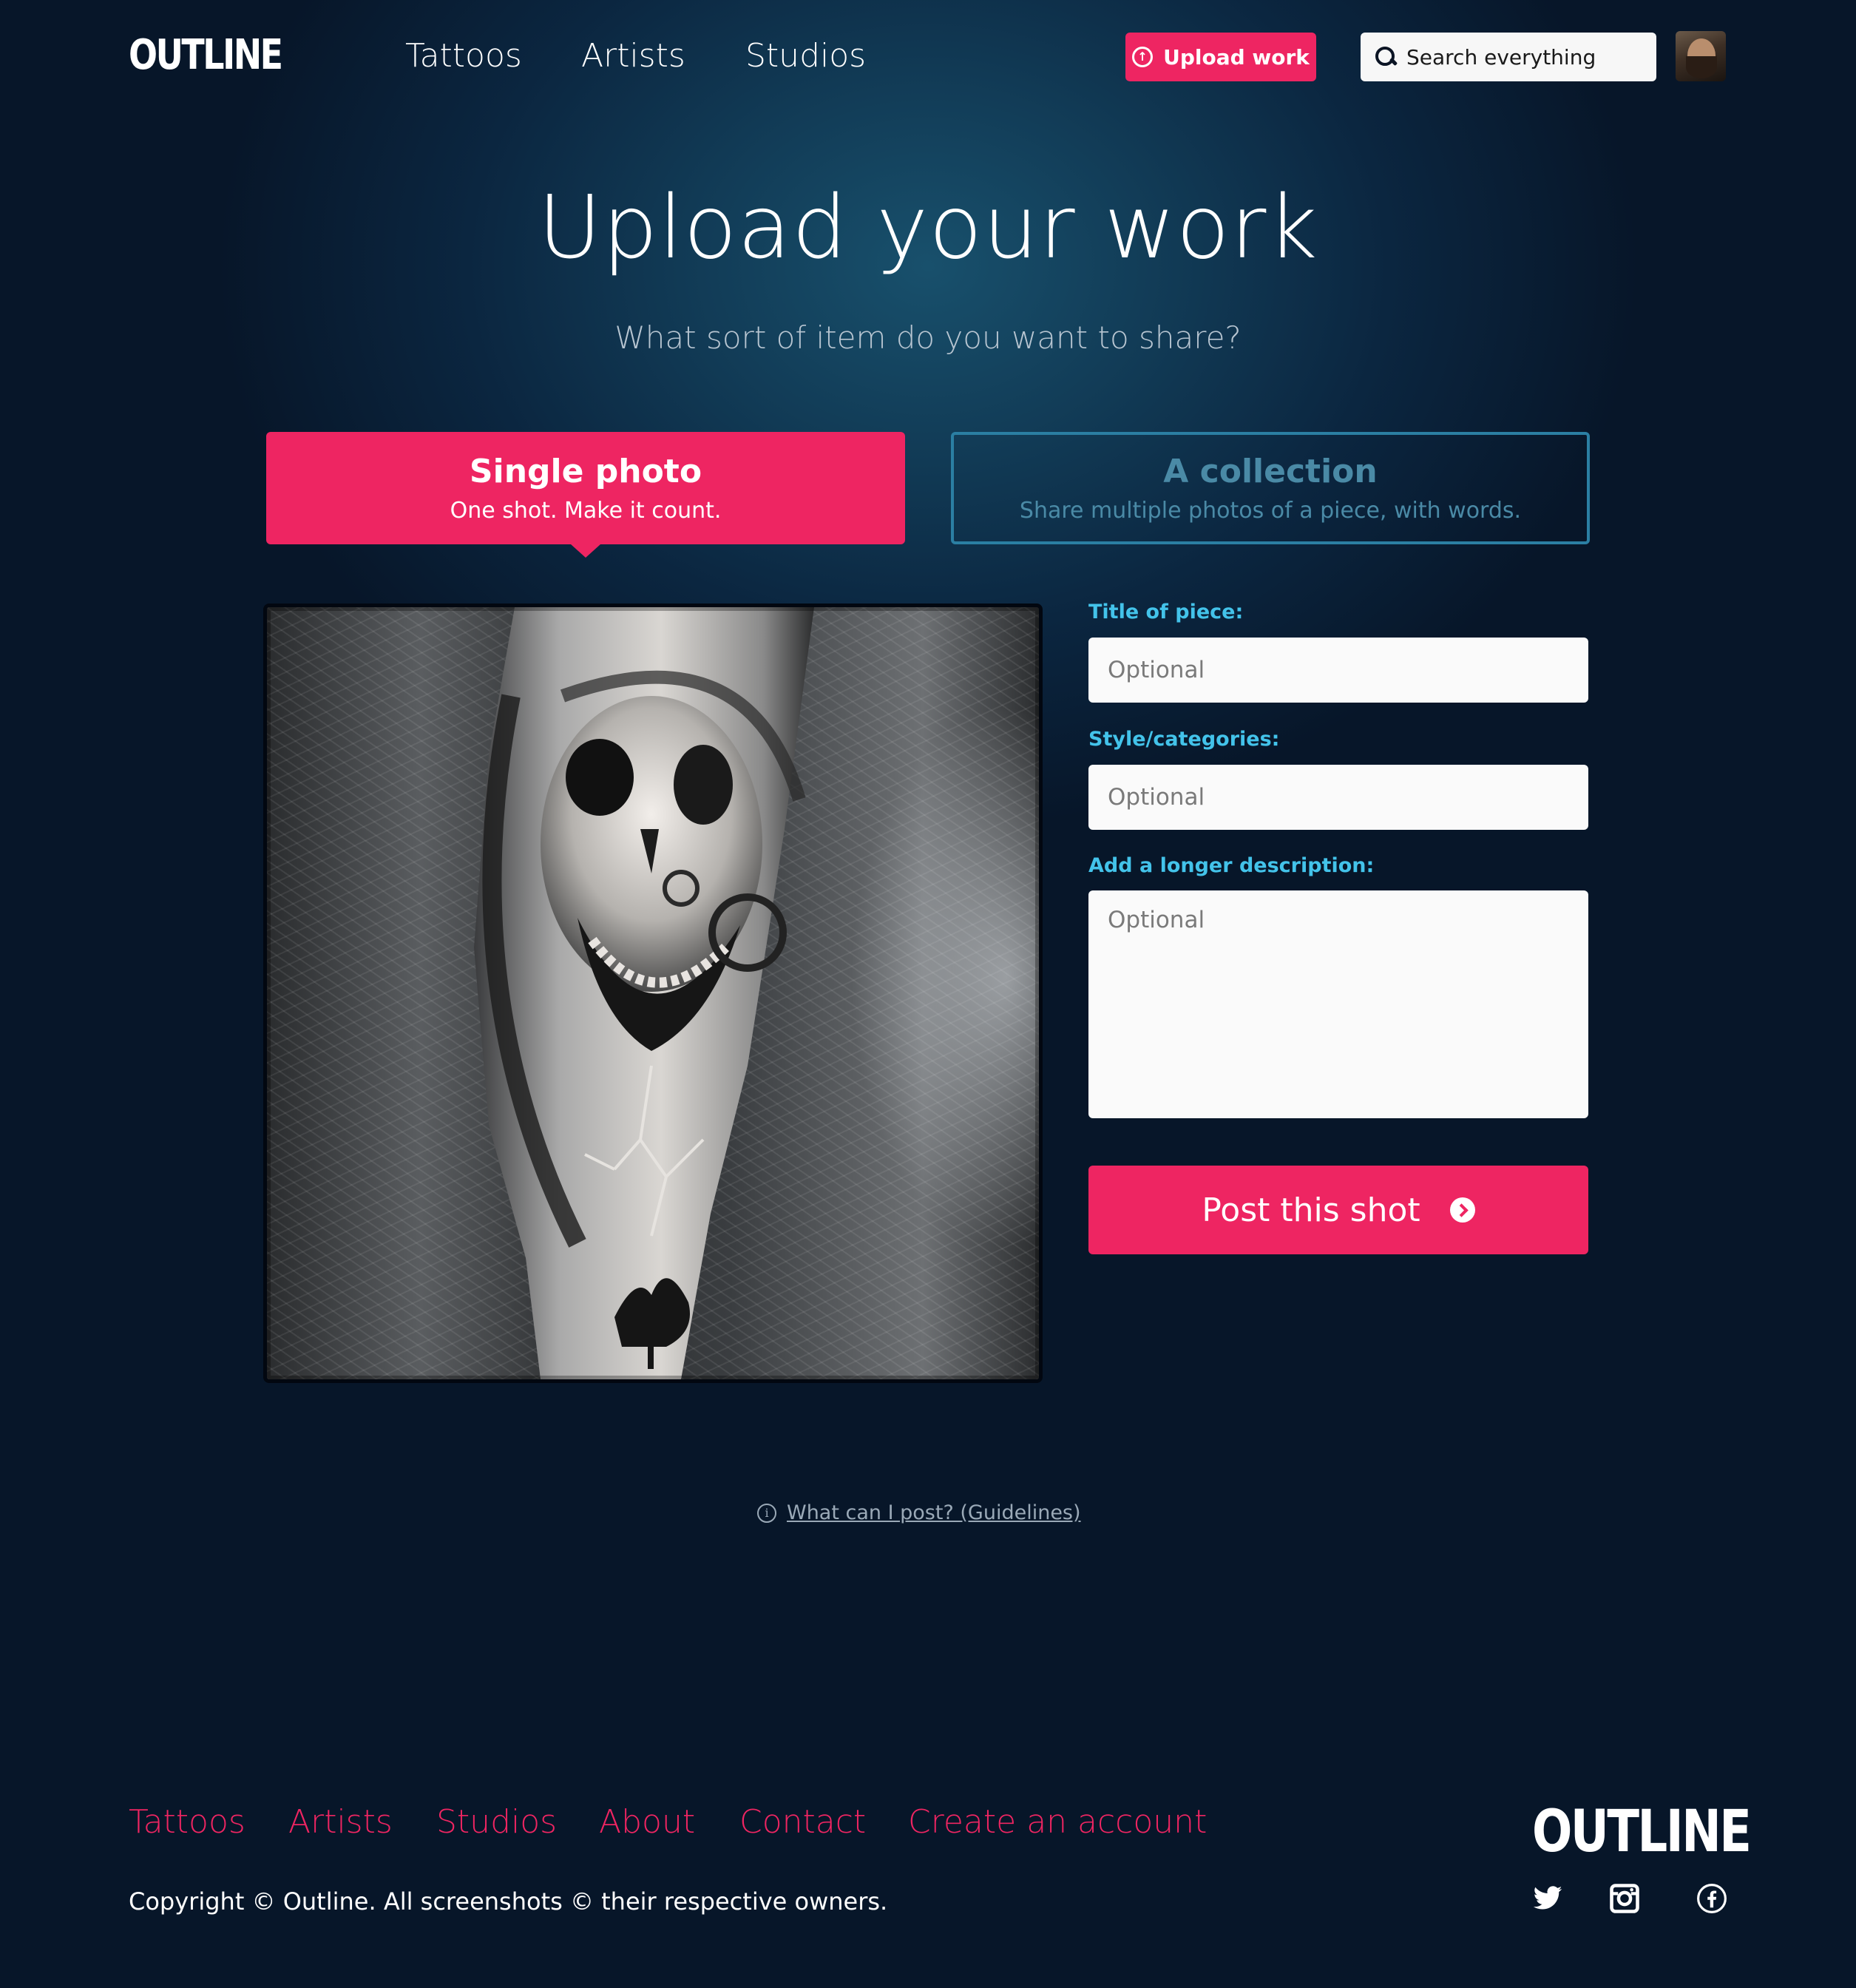 Image resolution: width=1856 pixels, height=1988 pixels. I want to click on nav-tattoos: Tattoos, so click(463, 56).